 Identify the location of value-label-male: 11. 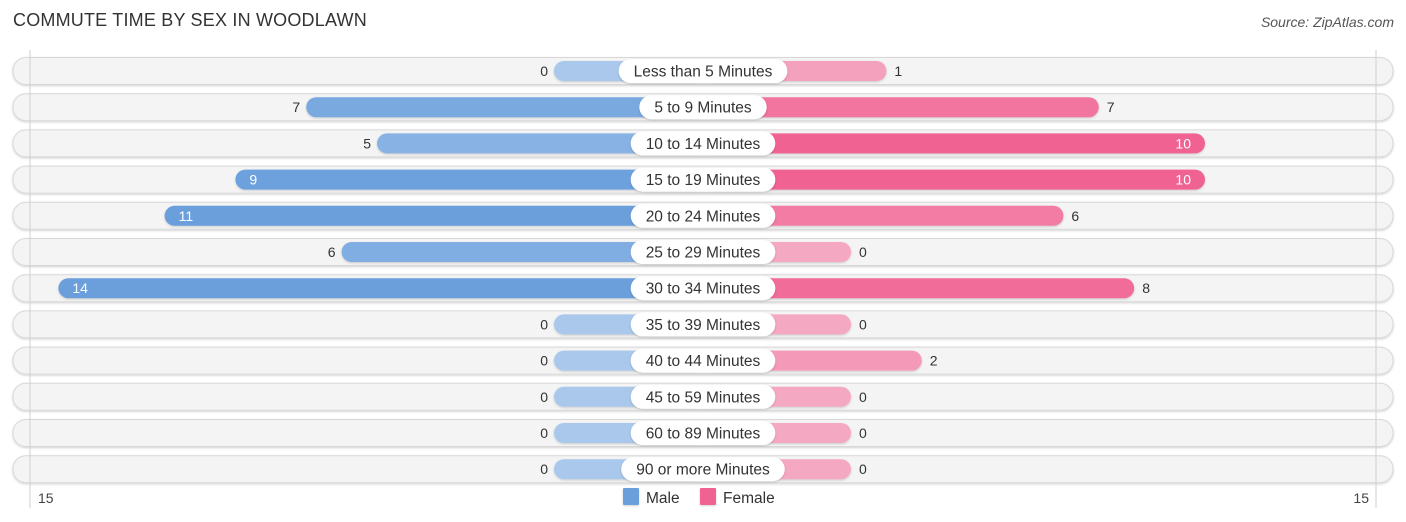
(186, 216).